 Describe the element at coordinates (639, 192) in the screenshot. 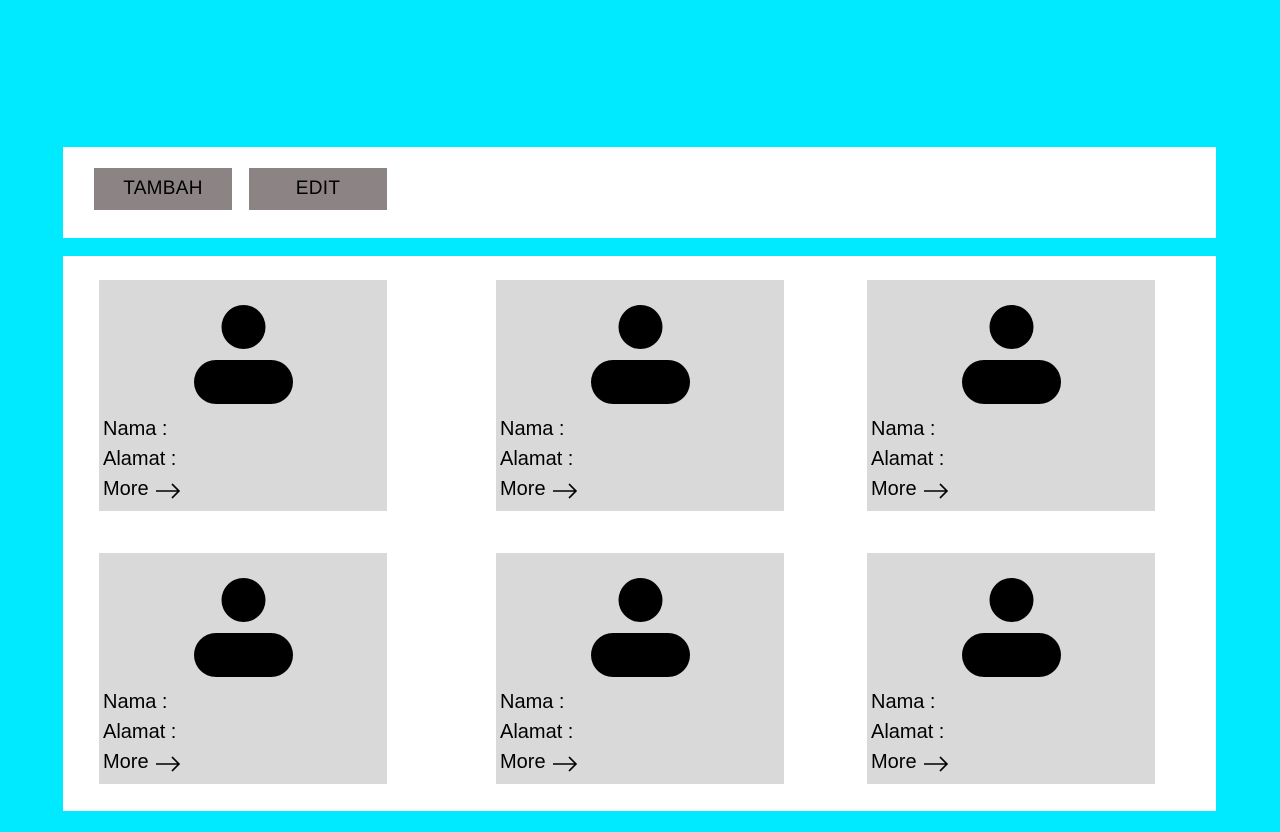

I see `toolbar-panel: TAMBAH EDIT` at that location.